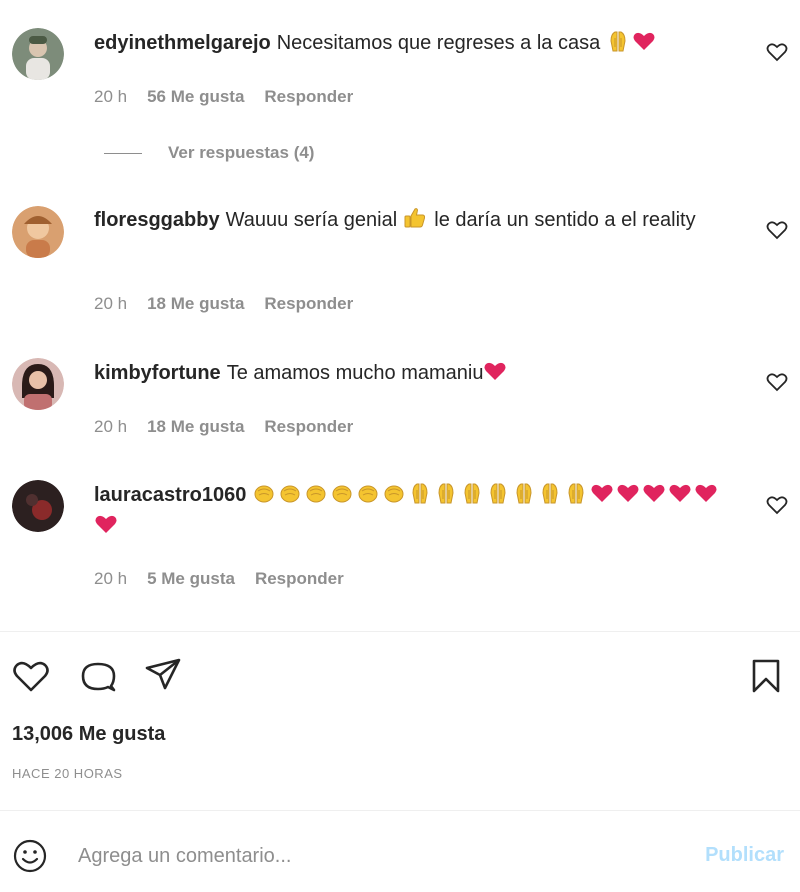  What do you see at coordinates (98, 676) in the screenshot?
I see `comment-bubble-icon` at bounding box center [98, 676].